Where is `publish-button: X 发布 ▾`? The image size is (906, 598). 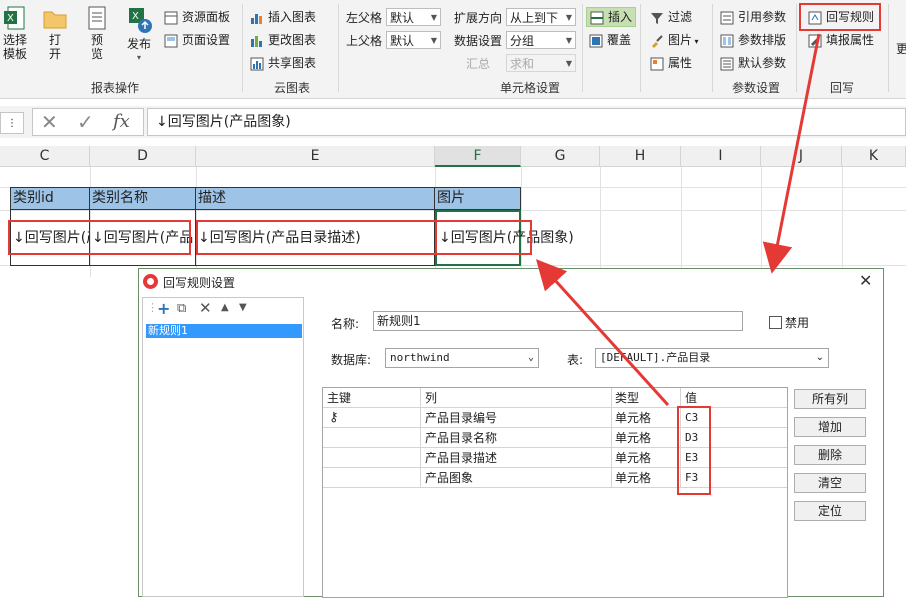
publish-button: X 发布 ▾ is located at coordinates (139, 35).